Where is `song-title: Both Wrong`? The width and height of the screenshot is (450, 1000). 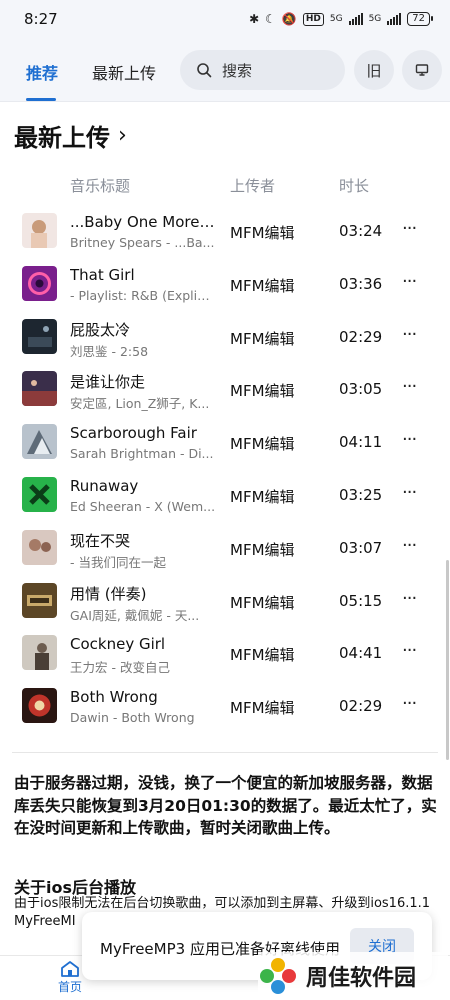
song-title: Both Wrong is located at coordinates (114, 697).